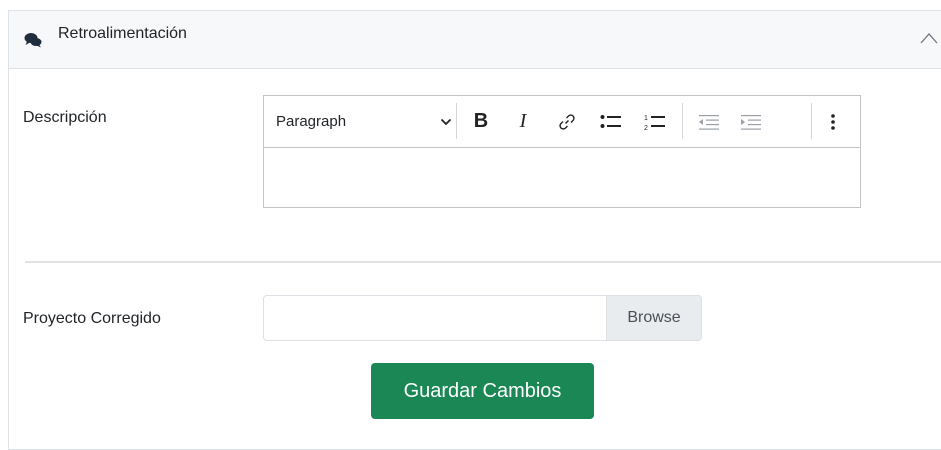  I want to click on bulleted-list-button, so click(611, 121).